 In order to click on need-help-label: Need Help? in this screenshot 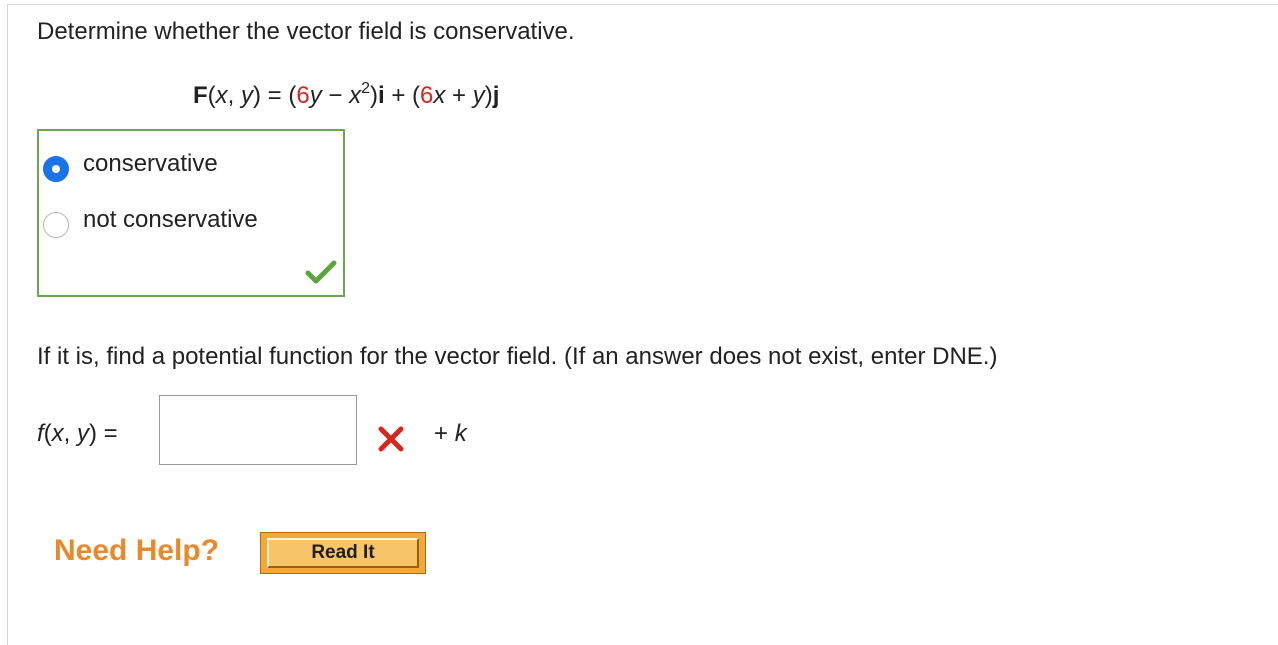, I will do `click(137, 550)`.